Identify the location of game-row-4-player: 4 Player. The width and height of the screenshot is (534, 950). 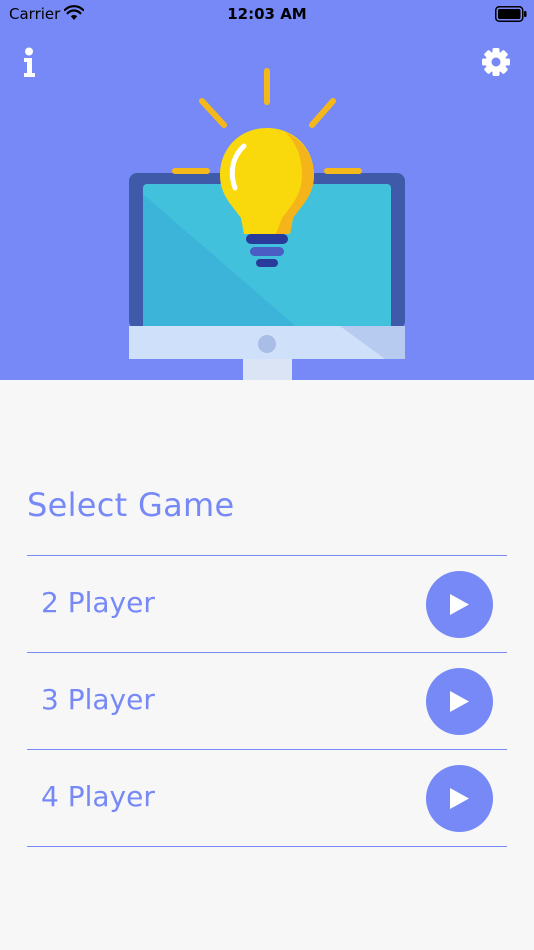
(267, 798).